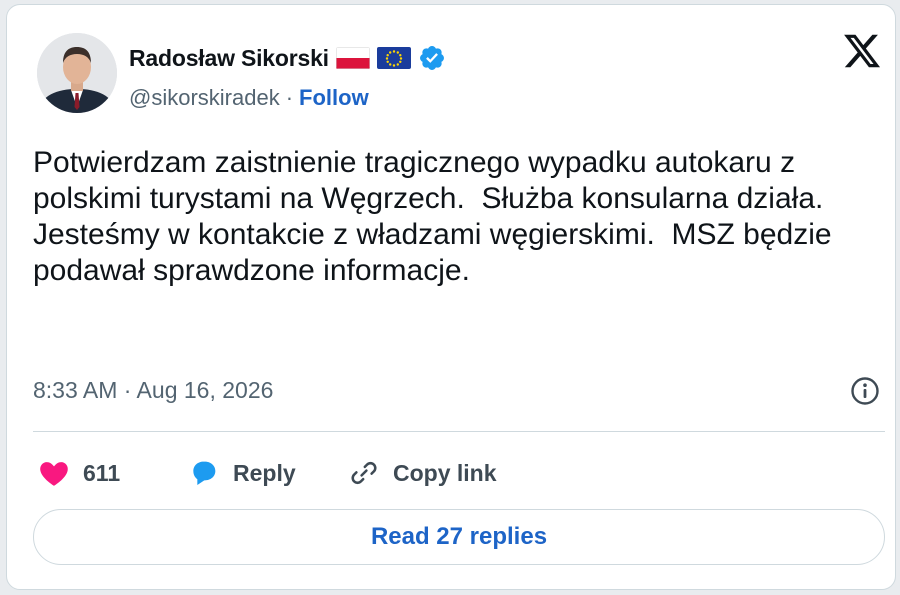 This screenshot has height=595, width=900. What do you see at coordinates (102, 472) in the screenshot?
I see `like-count: 611` at bounding box center [102, 472].